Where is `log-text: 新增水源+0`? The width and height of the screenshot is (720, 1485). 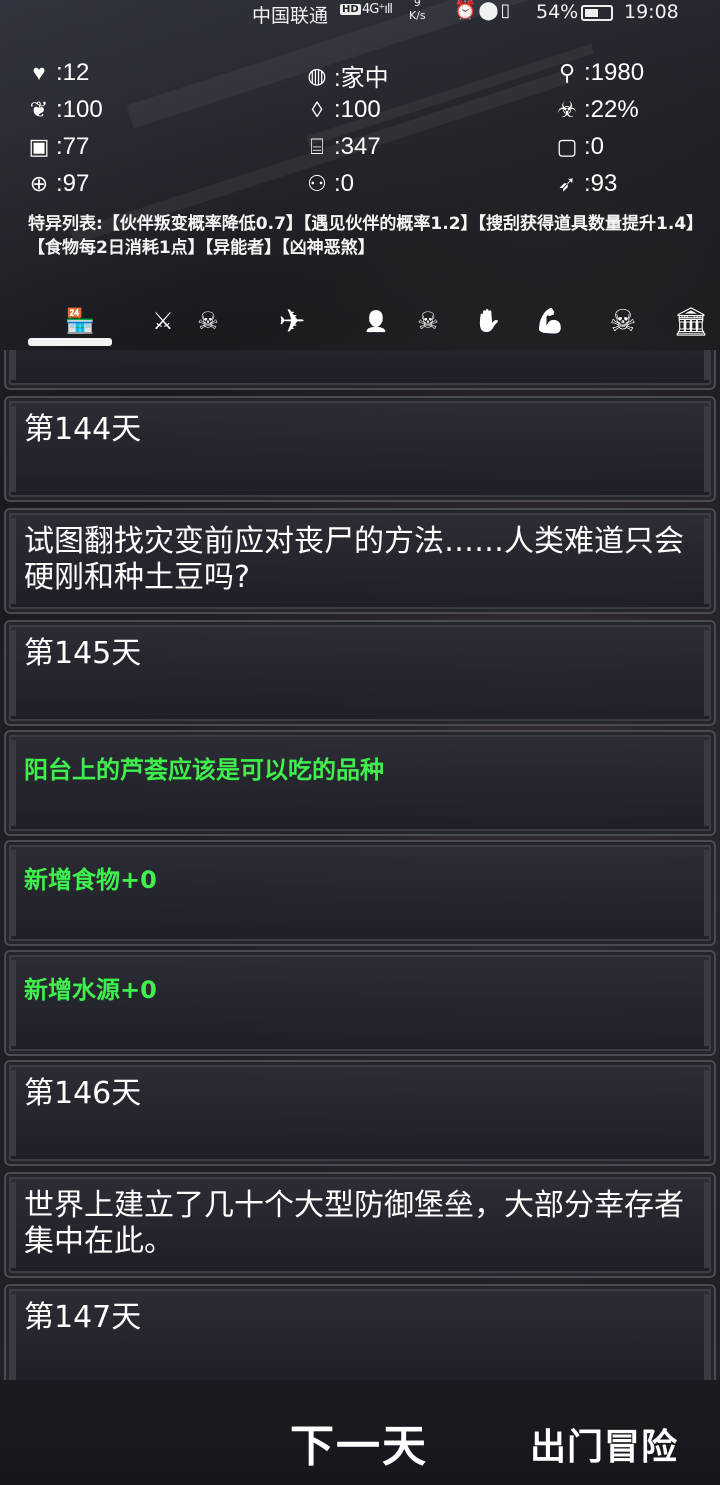 log-text: 新增水源+0 is located at coordinates (90, 990).